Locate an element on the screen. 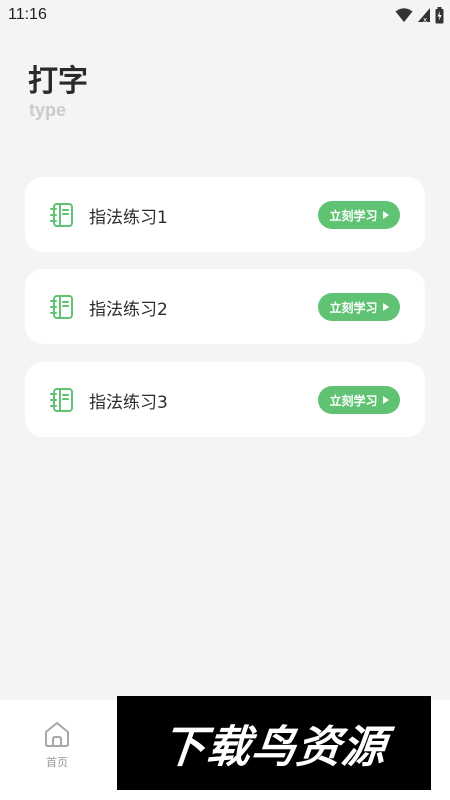 The image size is (450, 800). practice-card-2: 指法练习2 立刻学习 is located at coordinates (225, 306).